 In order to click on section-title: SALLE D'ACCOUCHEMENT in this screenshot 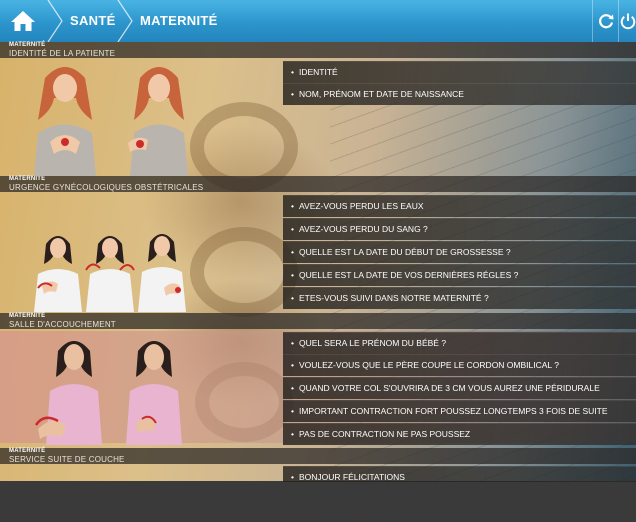, I will do `click(62, 324)`.